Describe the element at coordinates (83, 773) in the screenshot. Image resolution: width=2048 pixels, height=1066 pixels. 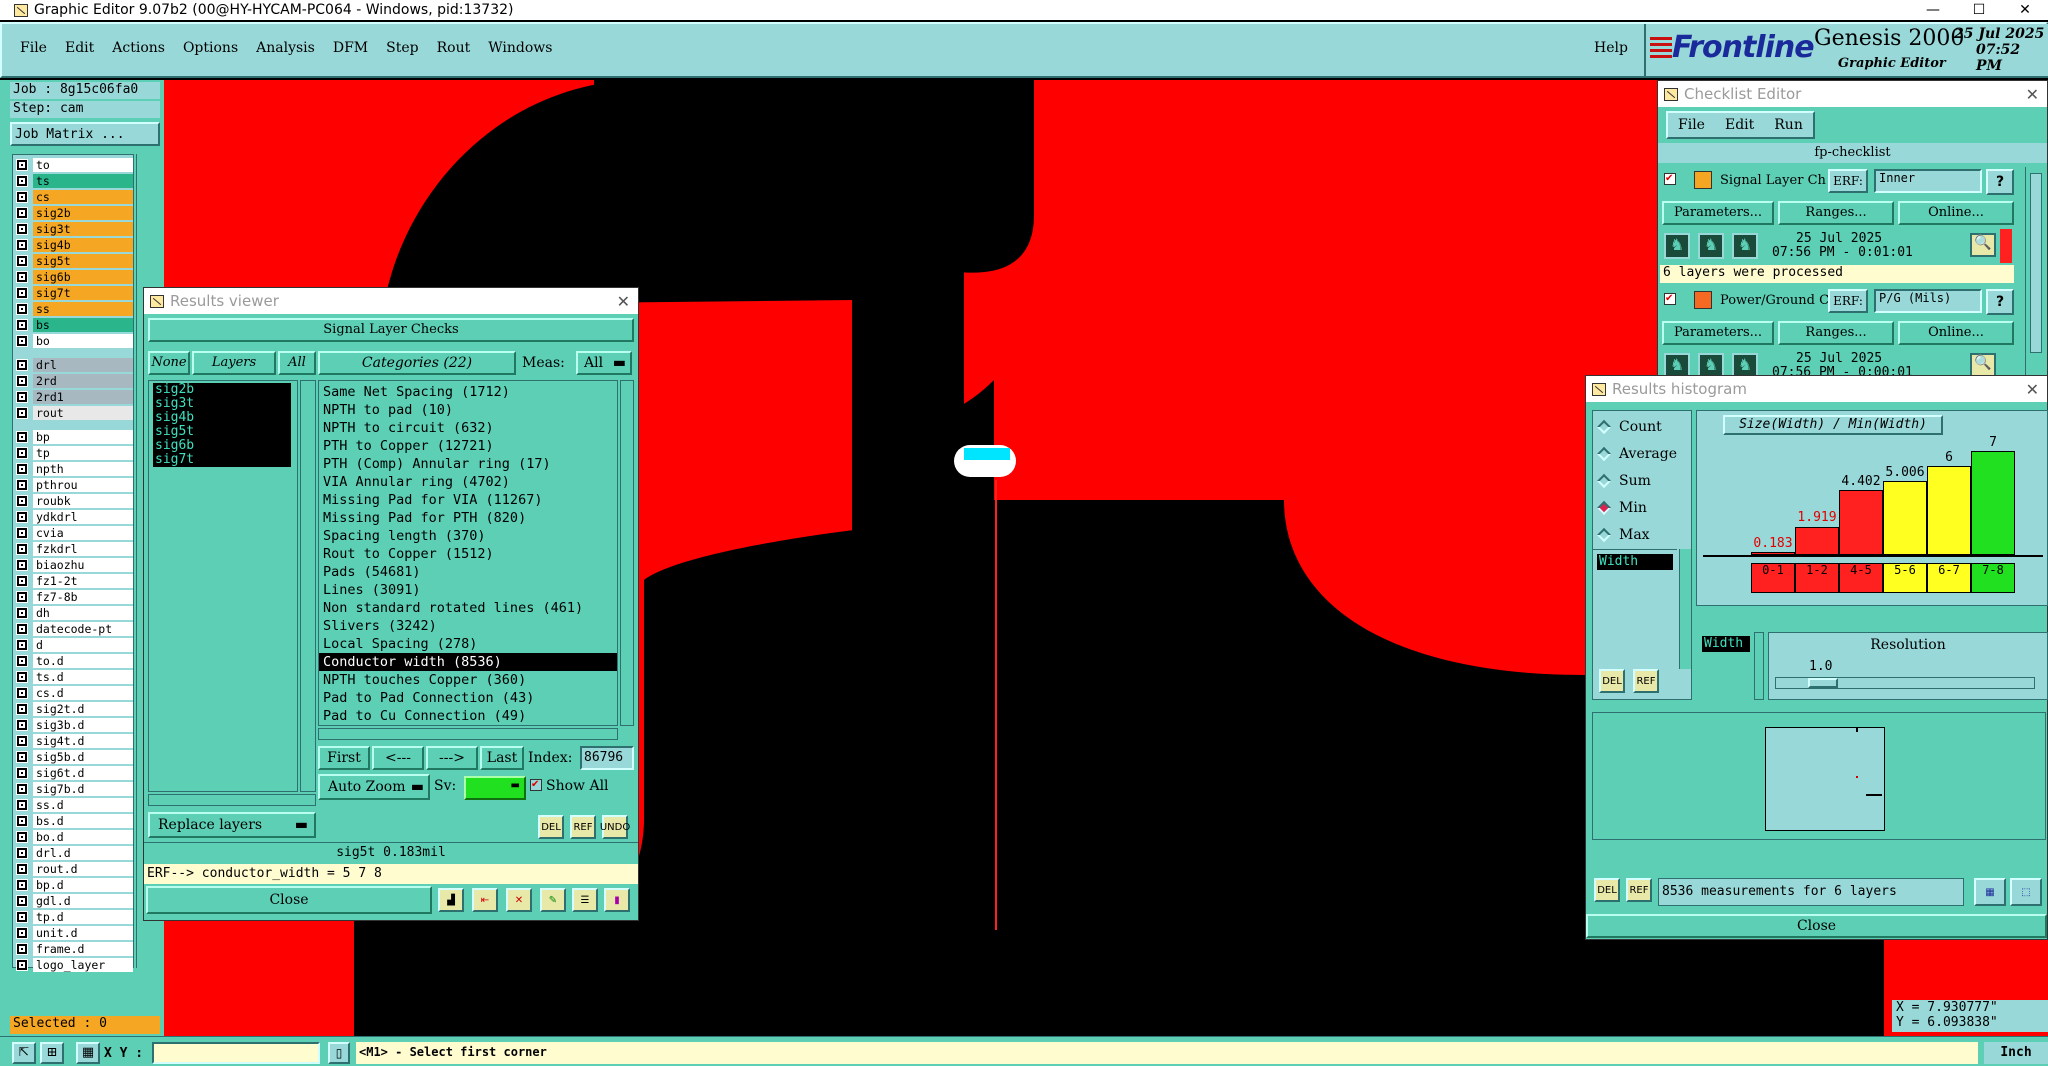
I see `layer-name: sig6t.d` at that location.